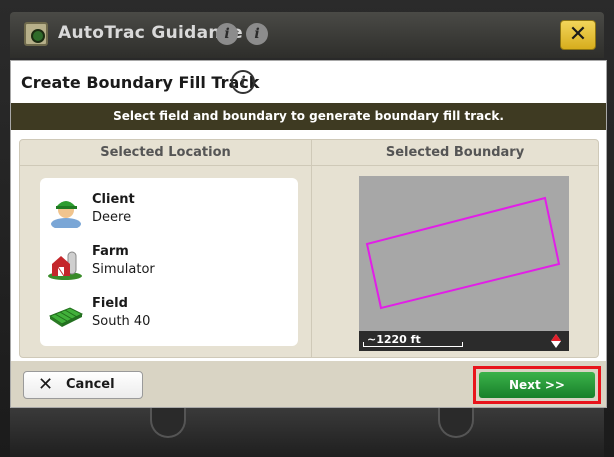  I want to click on boundary-map: ~1220 ft, so click(464, 263).